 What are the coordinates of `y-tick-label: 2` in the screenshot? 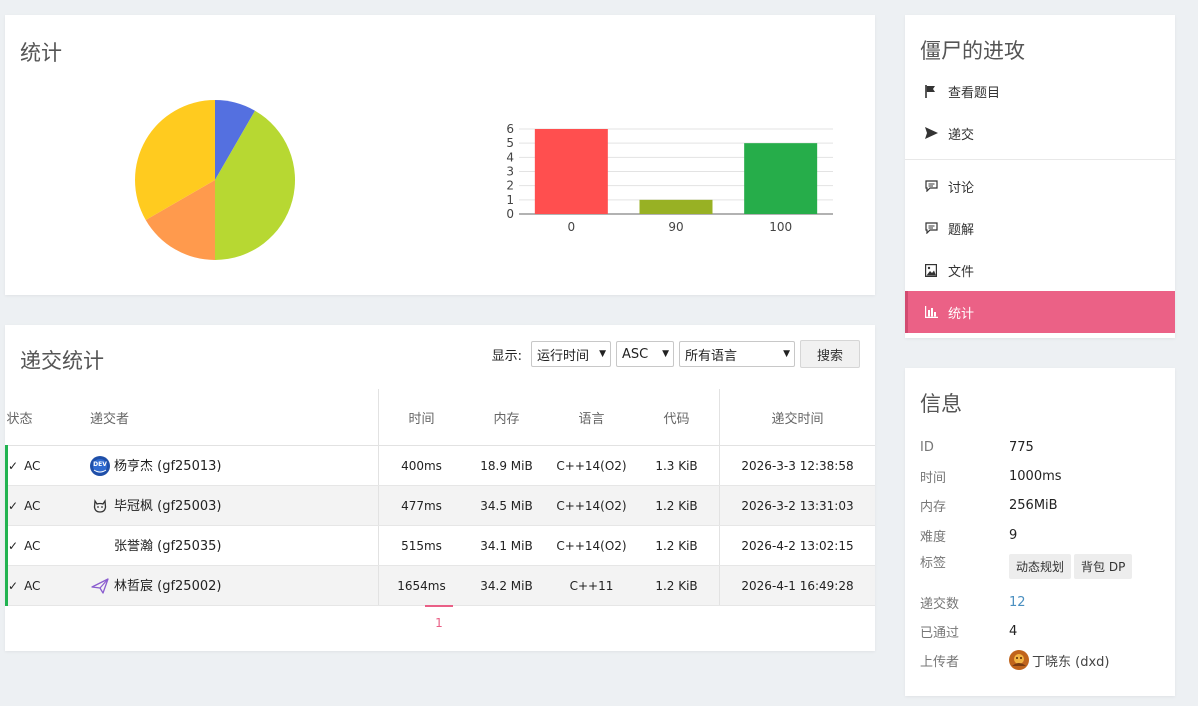 It's located at (510, 186).